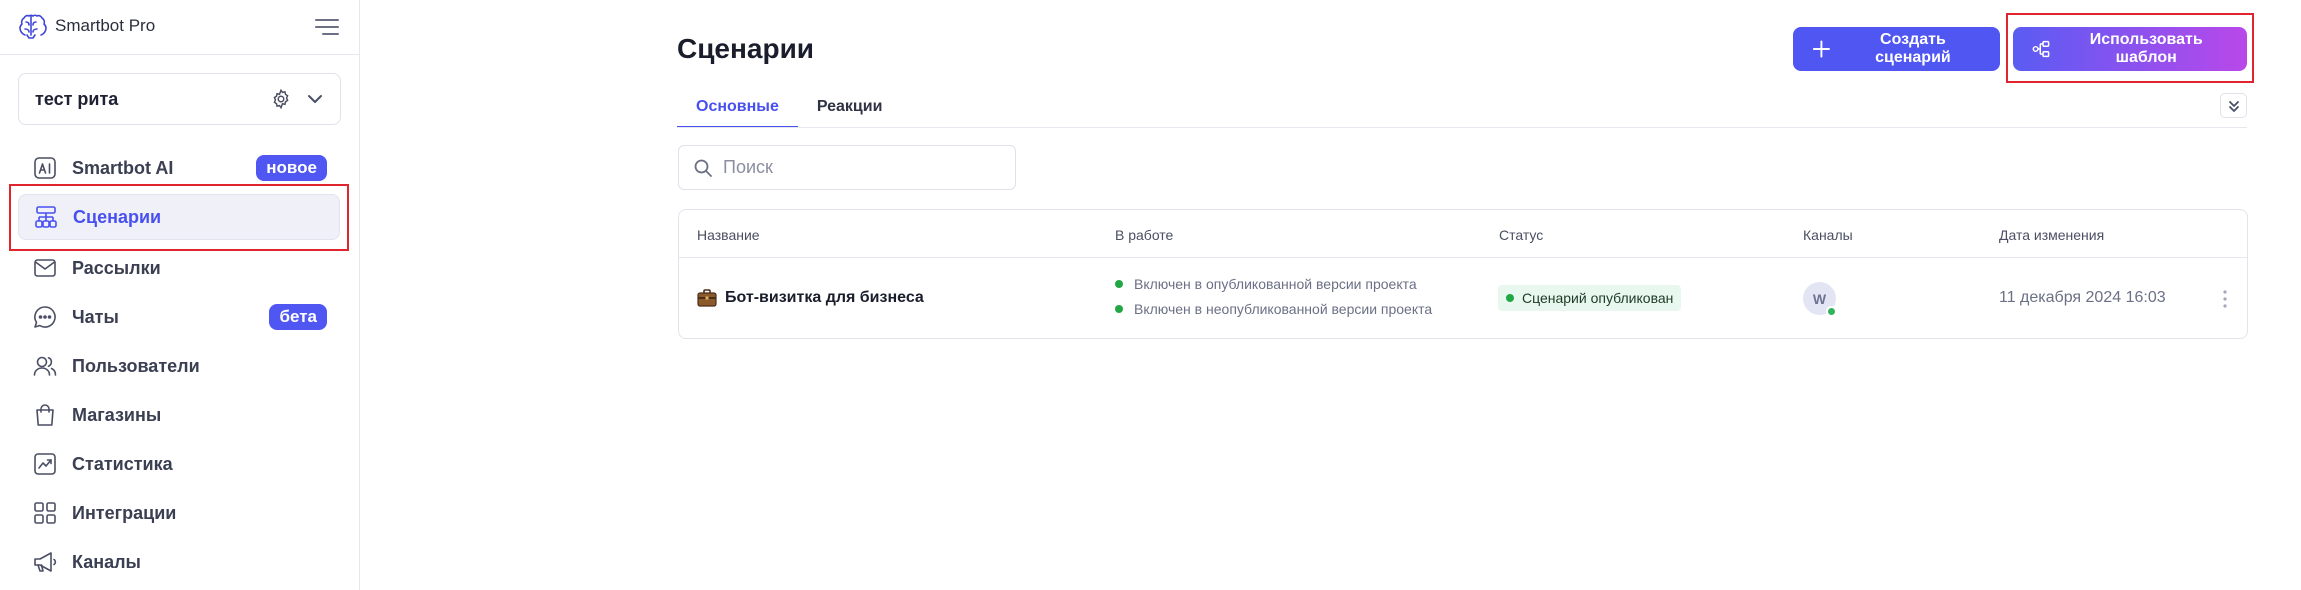 The image size is (2301, 590). What do you see at coordinates (45, 268) in the screenshot?
I see `mail-icon` at bounding box center [45, 268].